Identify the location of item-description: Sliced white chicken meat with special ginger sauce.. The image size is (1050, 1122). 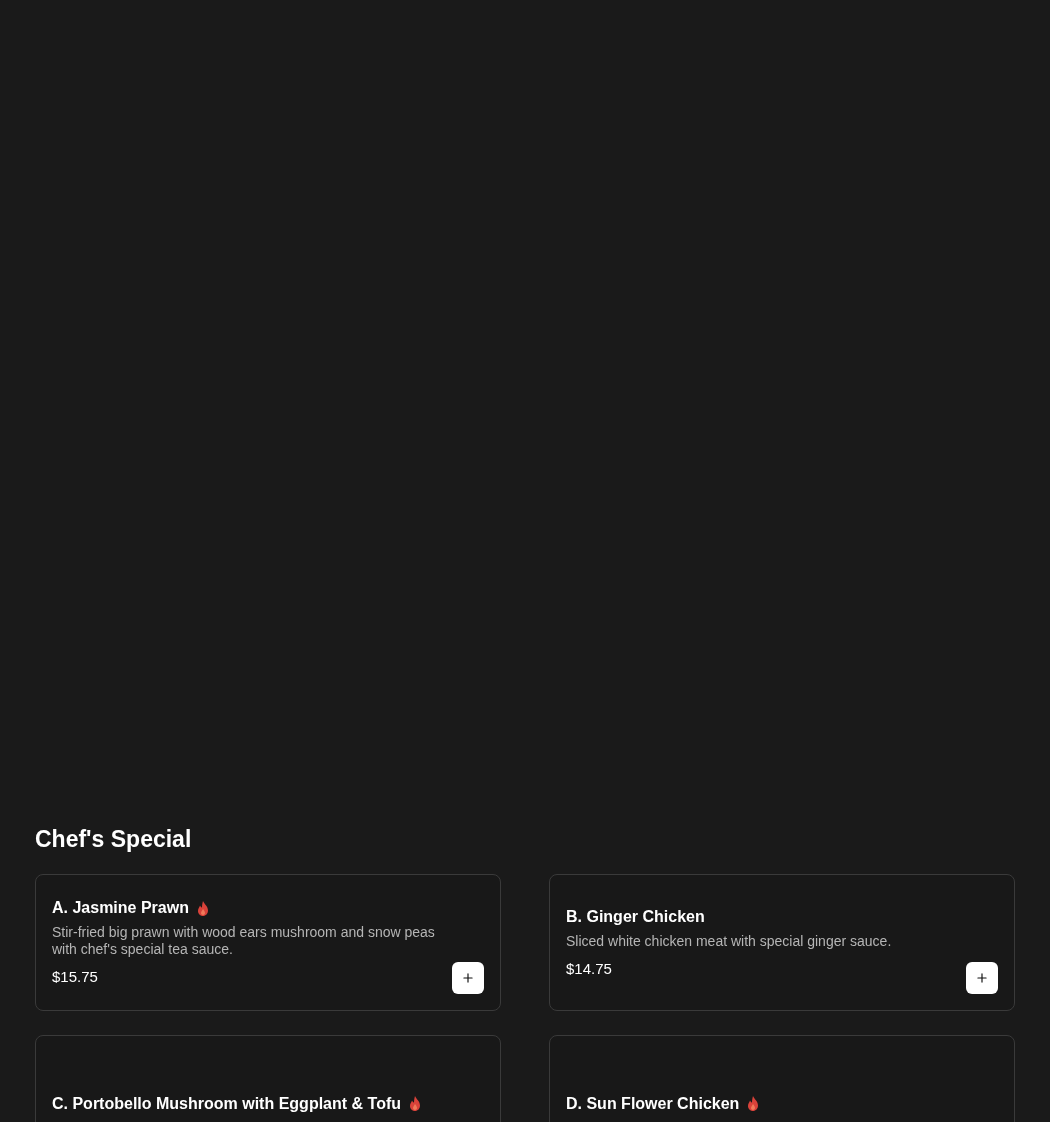
(729, 941).